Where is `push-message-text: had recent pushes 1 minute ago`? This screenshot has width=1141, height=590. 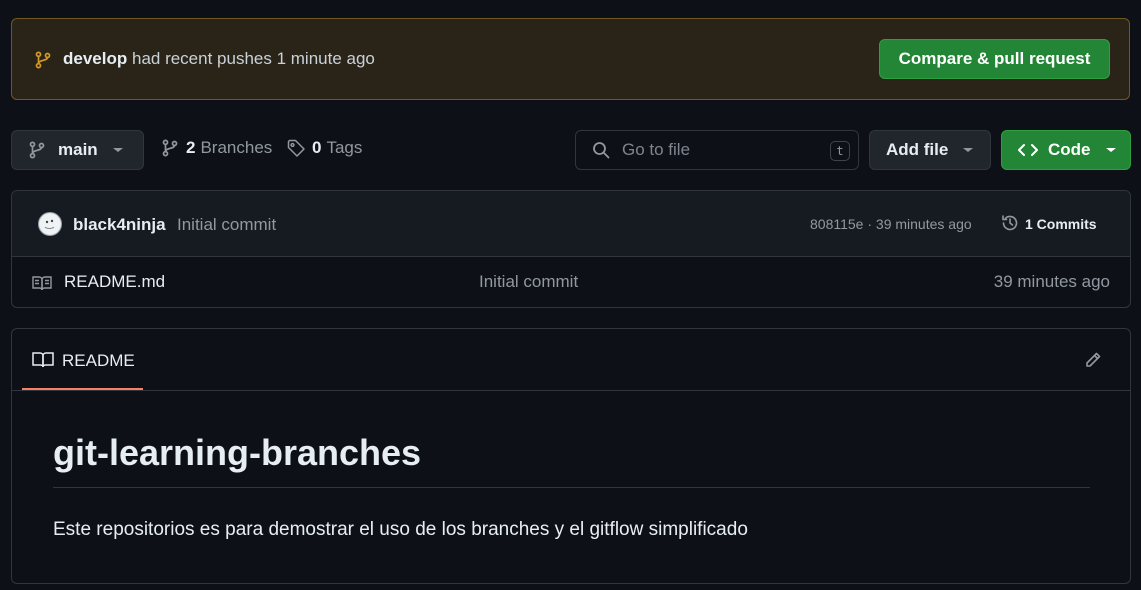 push-message-text: had recent pushes 1 minute ago is located at coordinates (253, 58).